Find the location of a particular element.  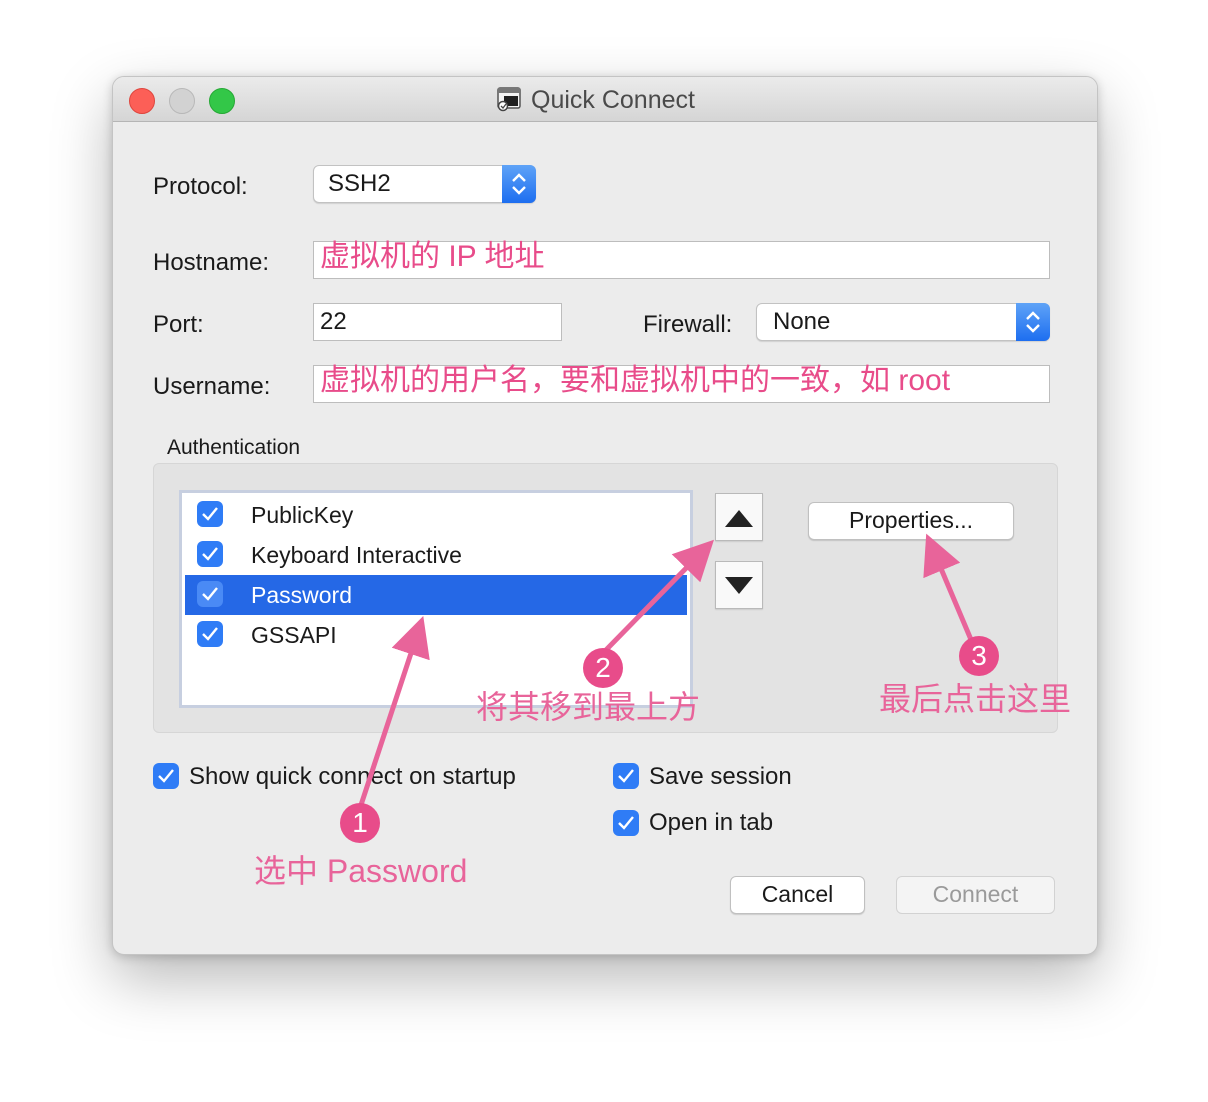

triangle-down-icon is located at coordinates (739, 585).